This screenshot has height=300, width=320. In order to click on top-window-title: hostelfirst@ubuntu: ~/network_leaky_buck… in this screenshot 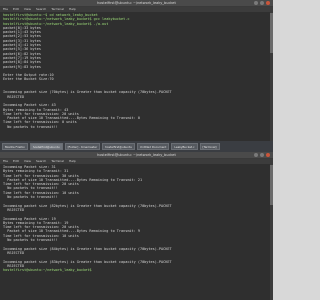, I will do `click(136, 3)`.